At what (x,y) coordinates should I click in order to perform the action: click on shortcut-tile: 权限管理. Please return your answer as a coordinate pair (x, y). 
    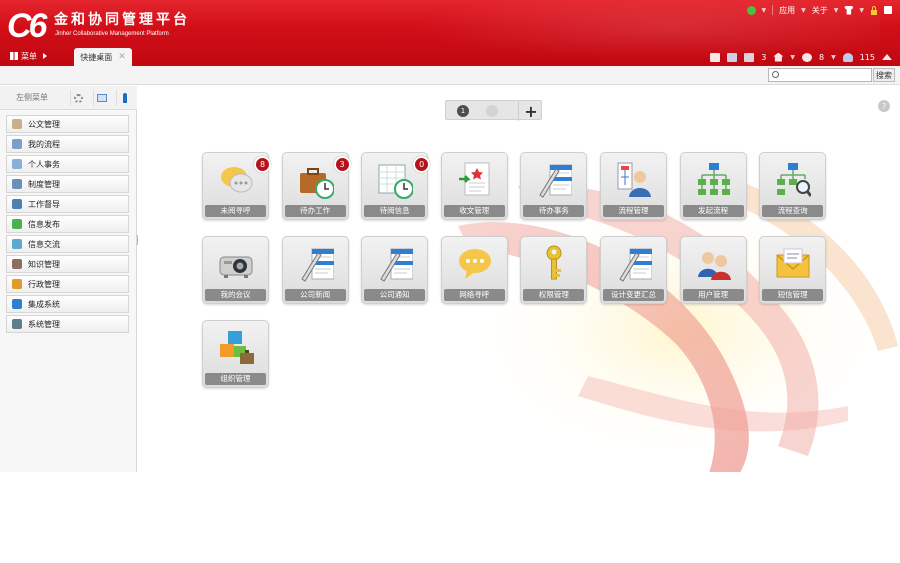
    Looking at the image, I should click on (554, 270).